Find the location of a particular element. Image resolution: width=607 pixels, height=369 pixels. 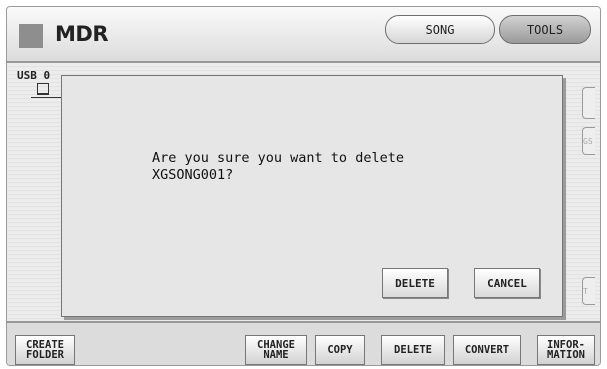

tools-tab-button: TOOLS is located at coordinates (545, 29).